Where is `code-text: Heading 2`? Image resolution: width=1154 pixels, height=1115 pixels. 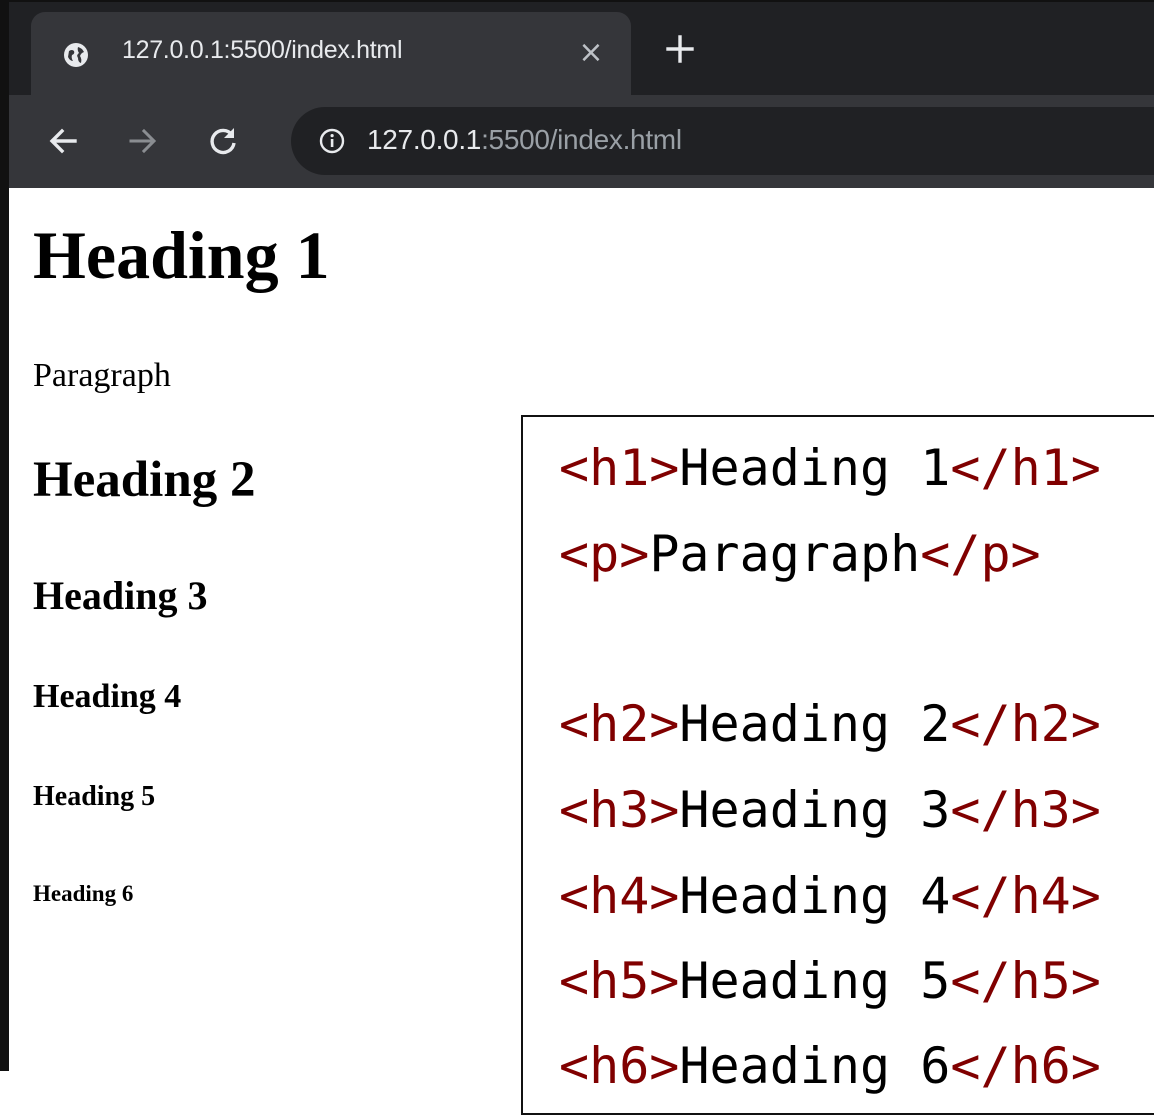 code-text: Heading 2 is located at coordinates (815, 724).